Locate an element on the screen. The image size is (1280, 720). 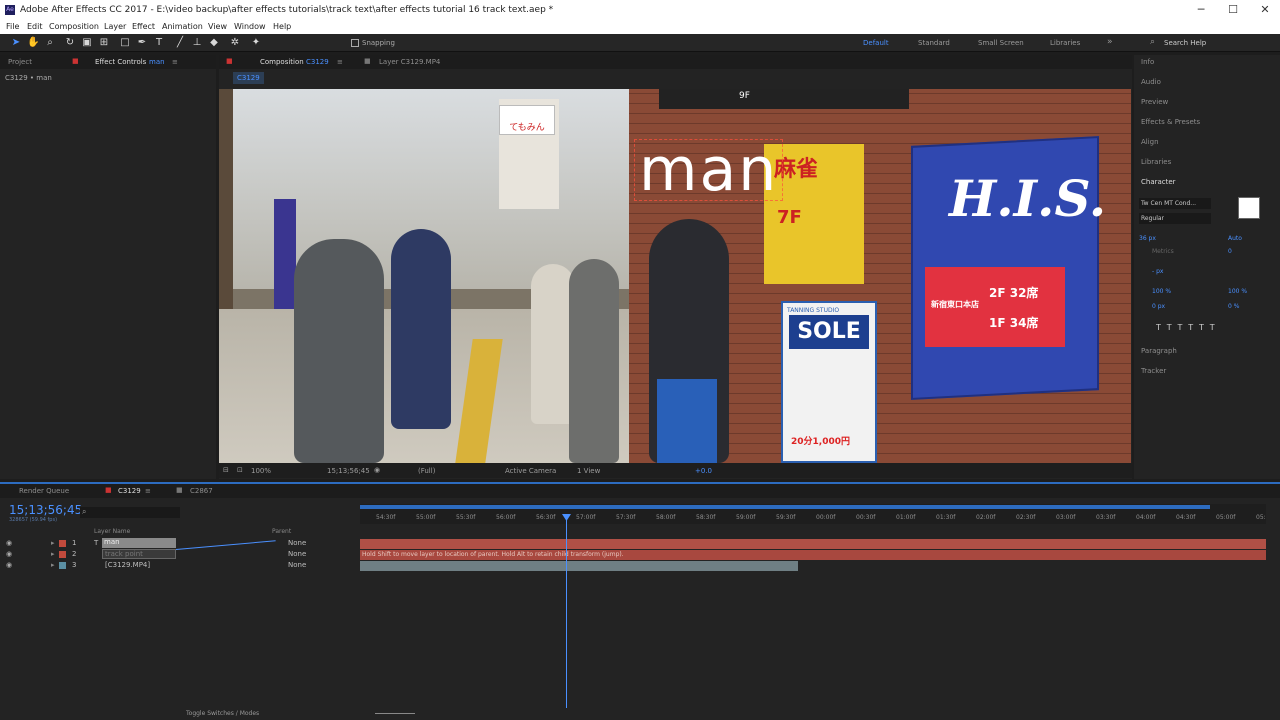
menu-edit: Edit is located at coordinates (35, 26).